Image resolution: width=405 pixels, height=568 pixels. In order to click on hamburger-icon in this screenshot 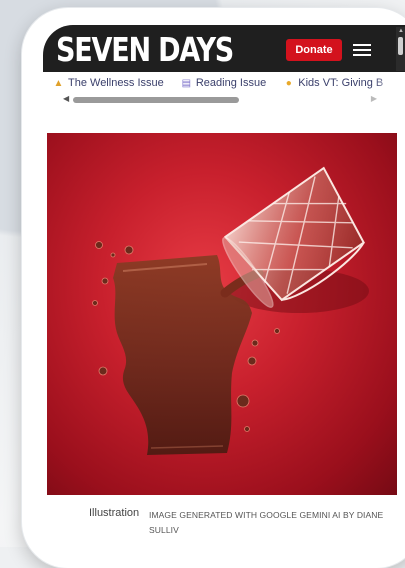, I will do `click(362, 50)`.